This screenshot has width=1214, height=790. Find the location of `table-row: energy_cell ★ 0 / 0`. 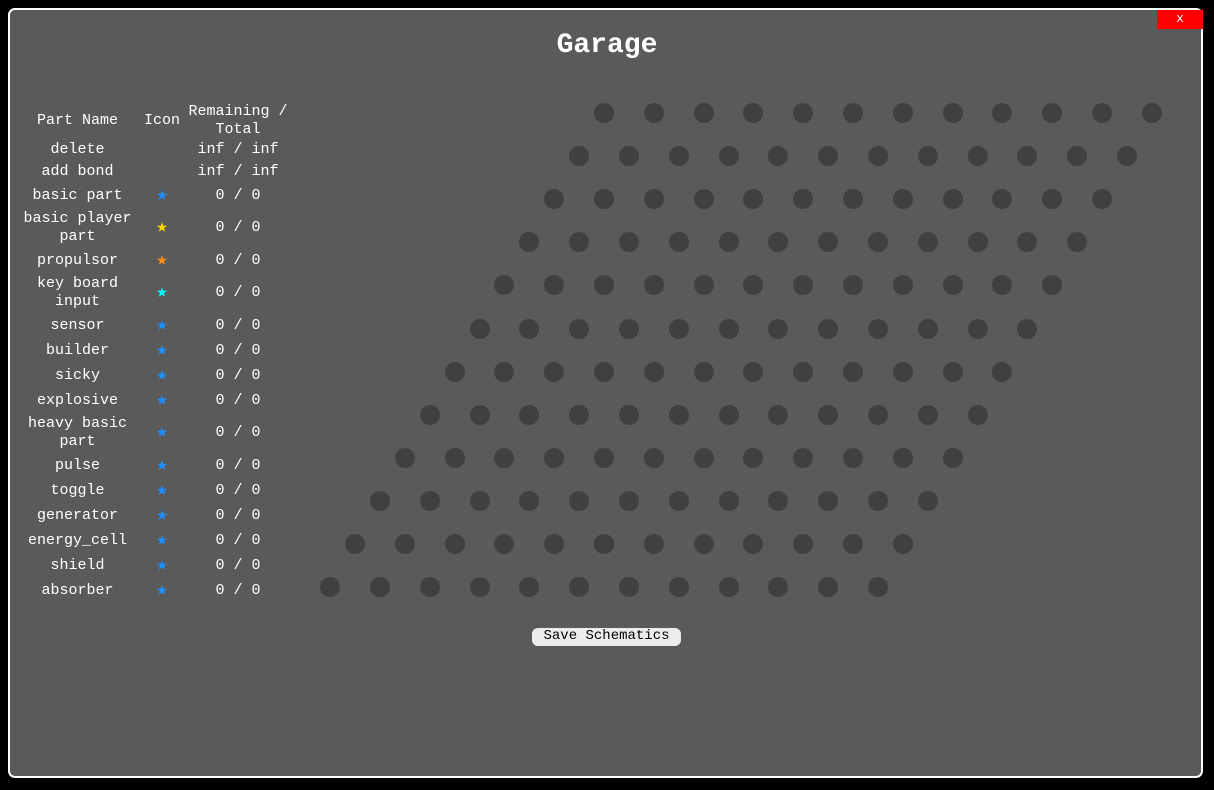

table-row: energy_cell ★ 0 / 0 is located at coordinates (153, 540).